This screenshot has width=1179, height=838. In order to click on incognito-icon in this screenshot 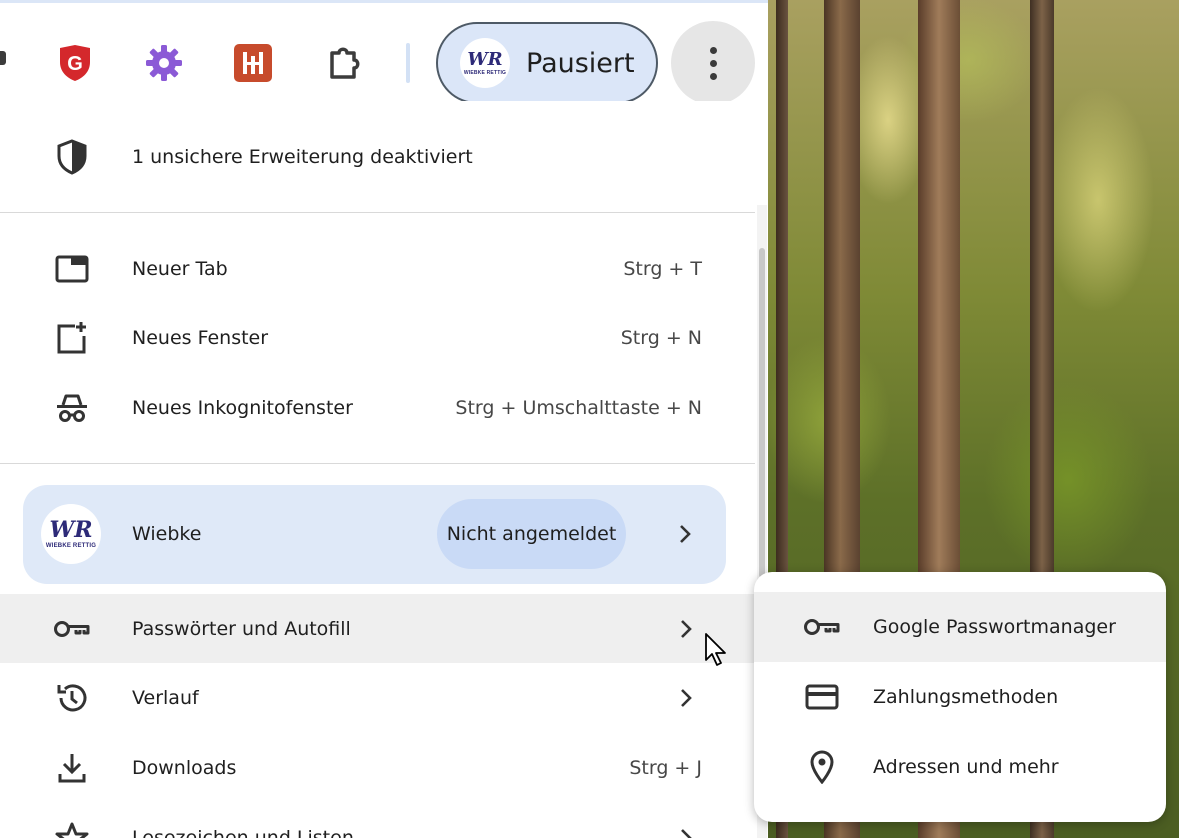, I will do `click(72, 408)`.